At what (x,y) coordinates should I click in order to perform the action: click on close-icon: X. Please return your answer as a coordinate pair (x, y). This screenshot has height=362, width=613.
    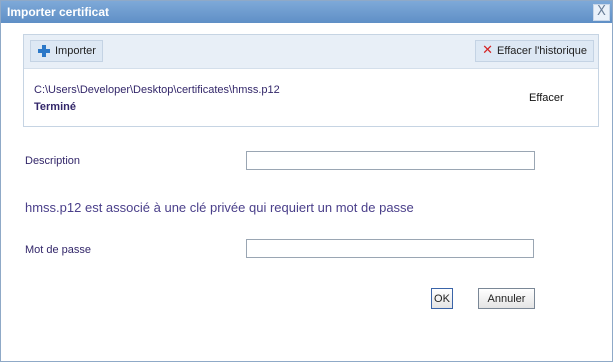
    Looking at the image, I should click on (601, 12).